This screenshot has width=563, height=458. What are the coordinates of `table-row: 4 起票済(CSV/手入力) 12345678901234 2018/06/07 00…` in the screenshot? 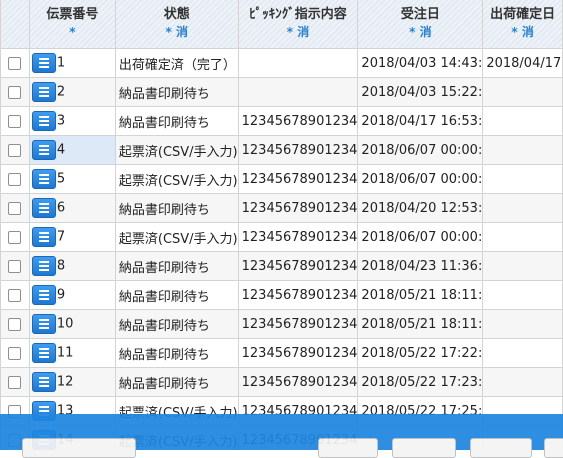 It's located at (281, 150).